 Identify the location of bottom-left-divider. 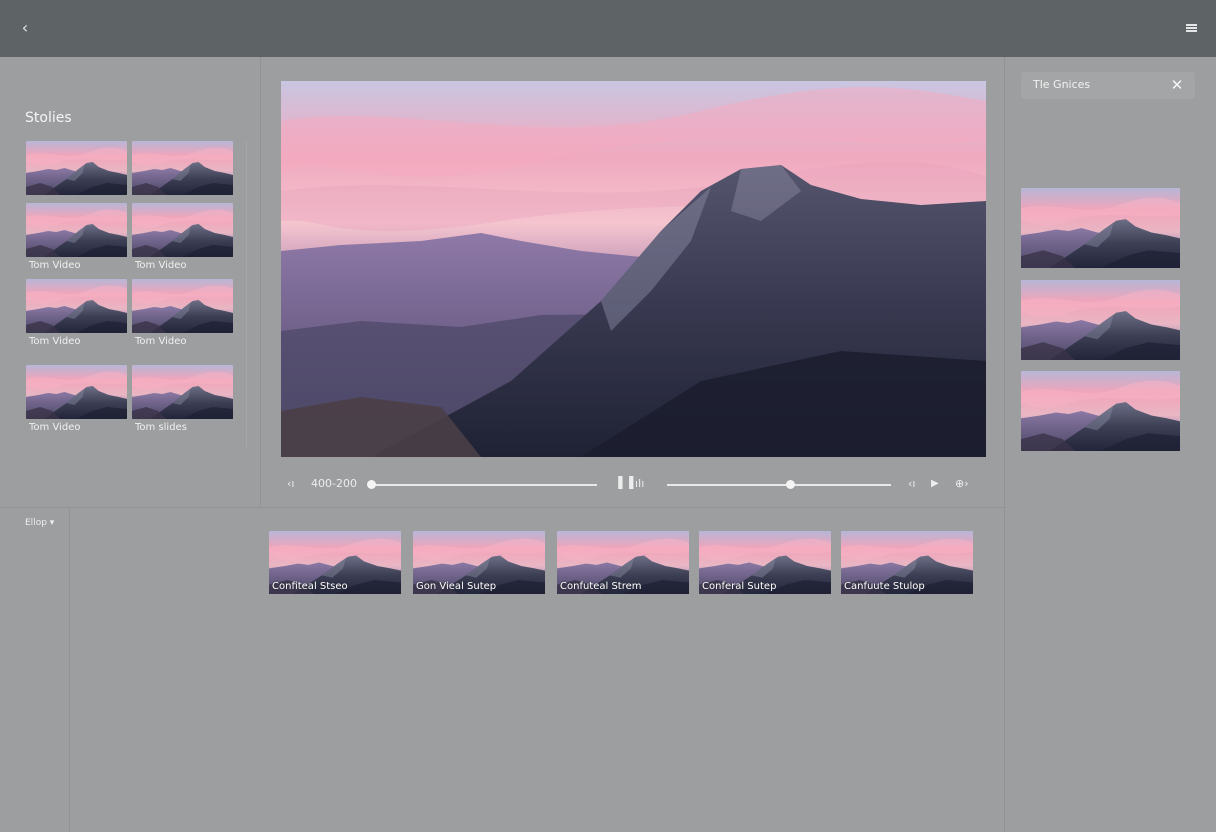
(69, 669).